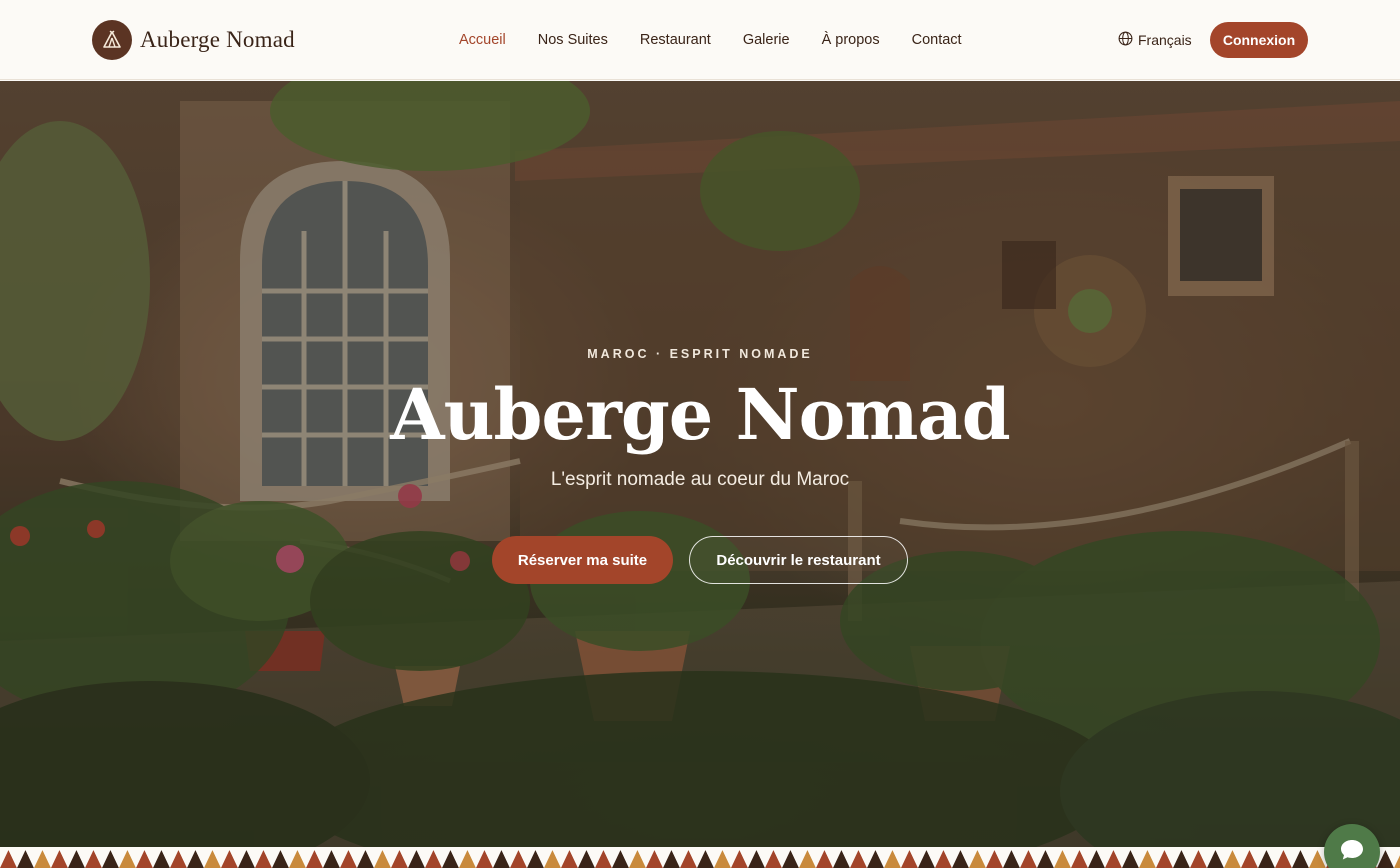 The image size is (1400, 868). What do you see at coordinates (217, 39) in the screenshot?
I see `brand-name: Auberge Nomad` at bounding box center [217, 39].